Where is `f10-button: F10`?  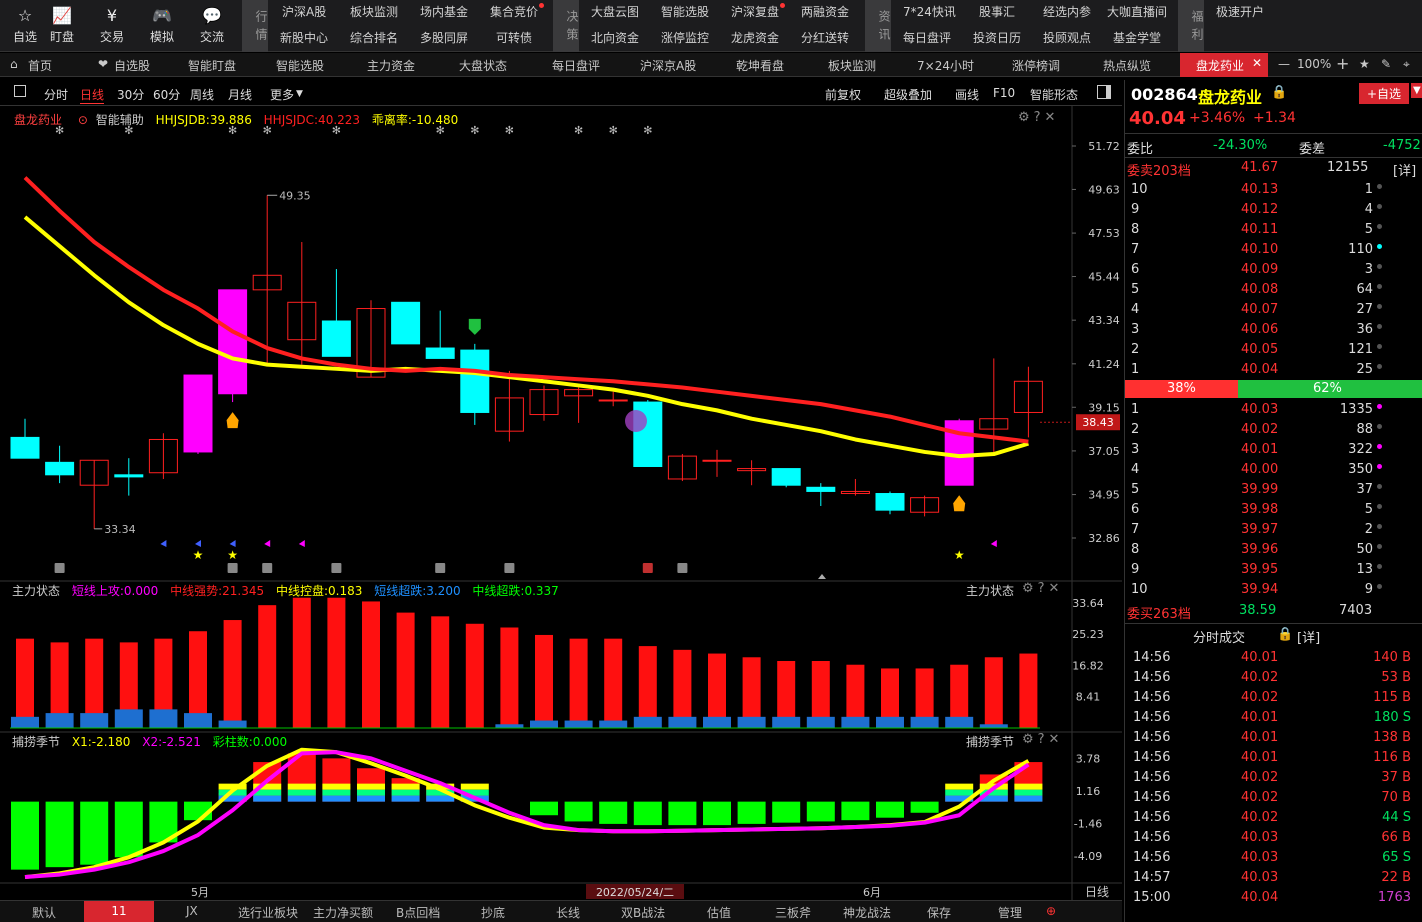 f10-button: F10 is located at coordinates (1004, 93).